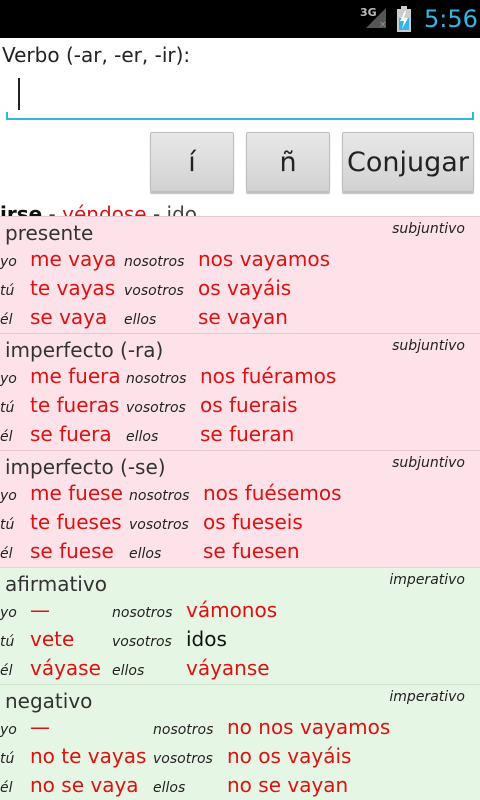  Describe the element at coordinates (49, 701) in the screenshot. I see `tense-title: negativo` at that location.